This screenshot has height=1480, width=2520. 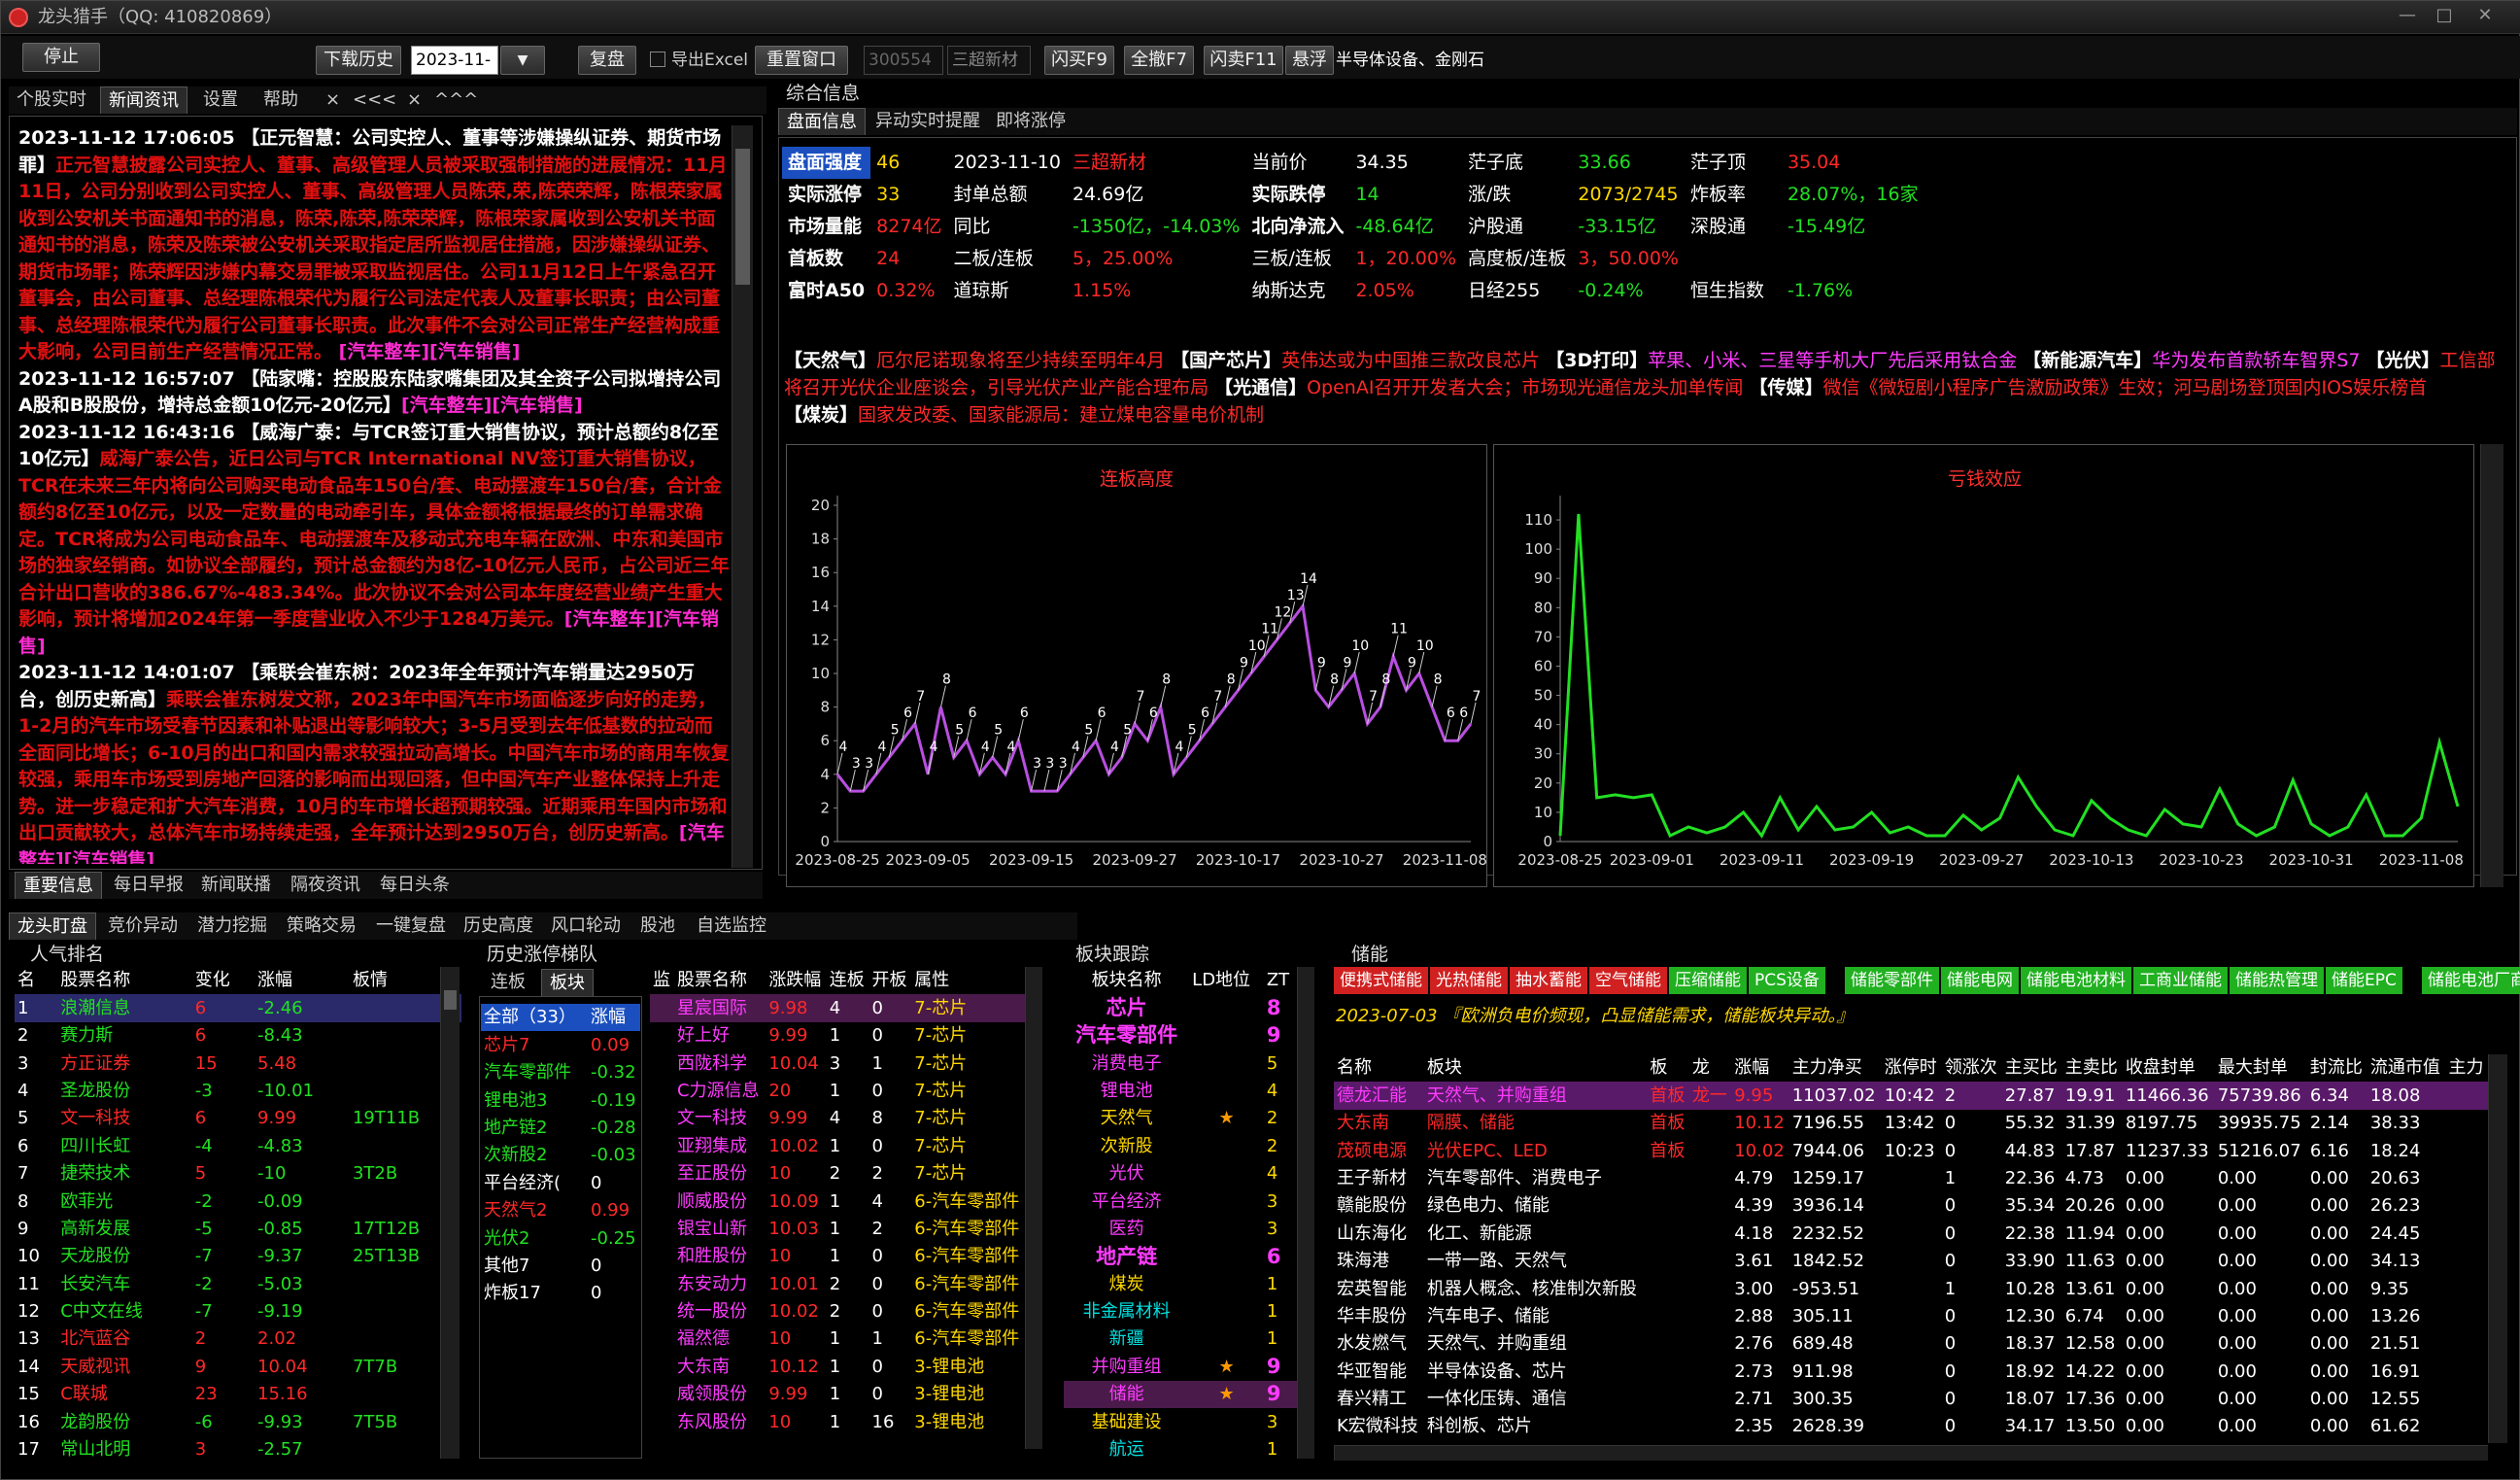 I want to click on stock-name: 圣龙股份, so click(x=124, y=1091).